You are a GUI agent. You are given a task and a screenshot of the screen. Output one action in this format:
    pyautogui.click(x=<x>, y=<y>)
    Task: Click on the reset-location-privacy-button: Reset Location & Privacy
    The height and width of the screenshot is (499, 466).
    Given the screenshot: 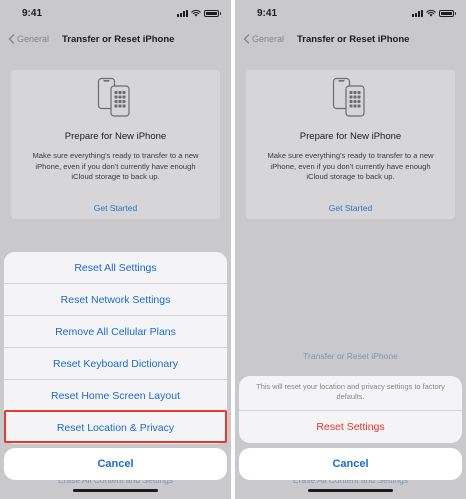 What is the action you would take?
    pyautogui.click(x=115, y=428)
    